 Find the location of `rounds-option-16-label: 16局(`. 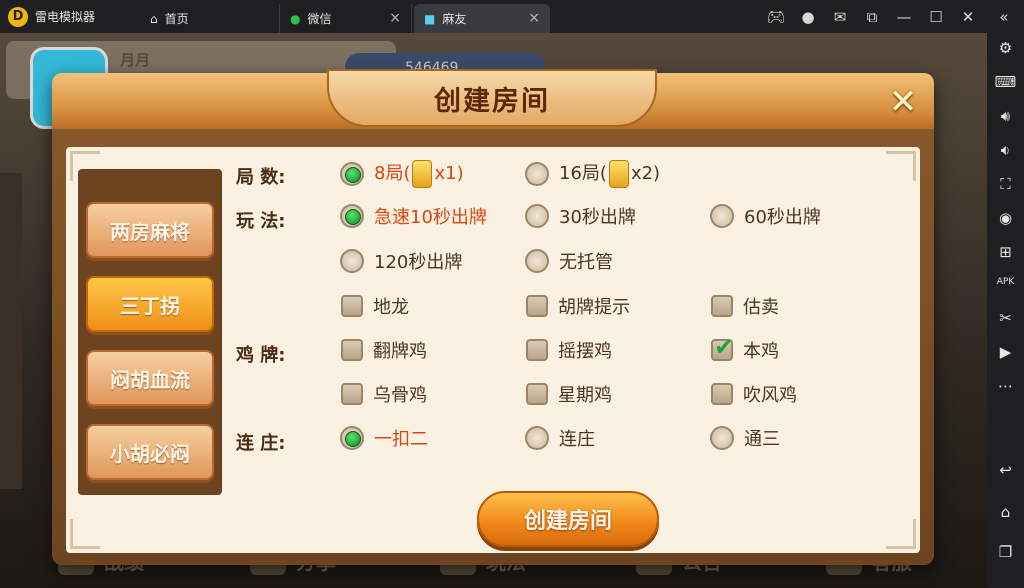

rounds-option-16-label: 16局( is located at coordinates (583, 173).